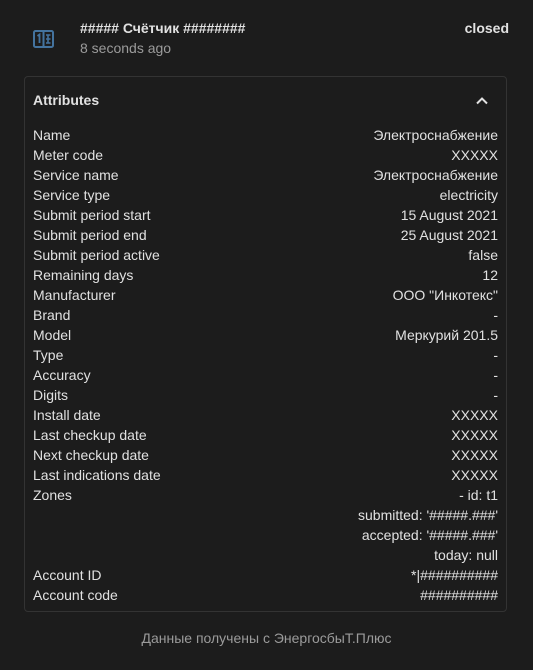  What do you see at coordinates (44, 40) in the screenshot?
I see `counter-icon` at bounding box center [44, 40].